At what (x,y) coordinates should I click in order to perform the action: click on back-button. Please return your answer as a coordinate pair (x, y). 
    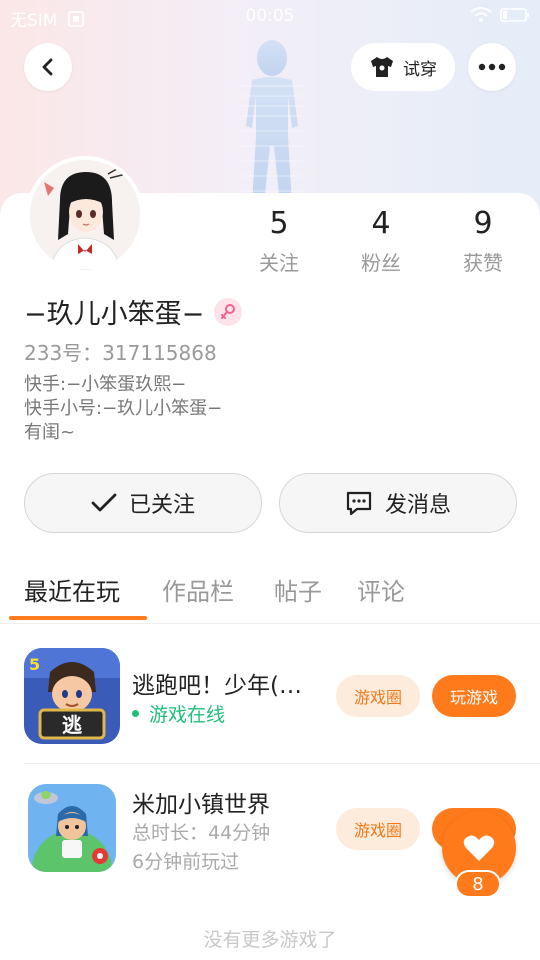
    Looking at the image, I should click on (48, 67).